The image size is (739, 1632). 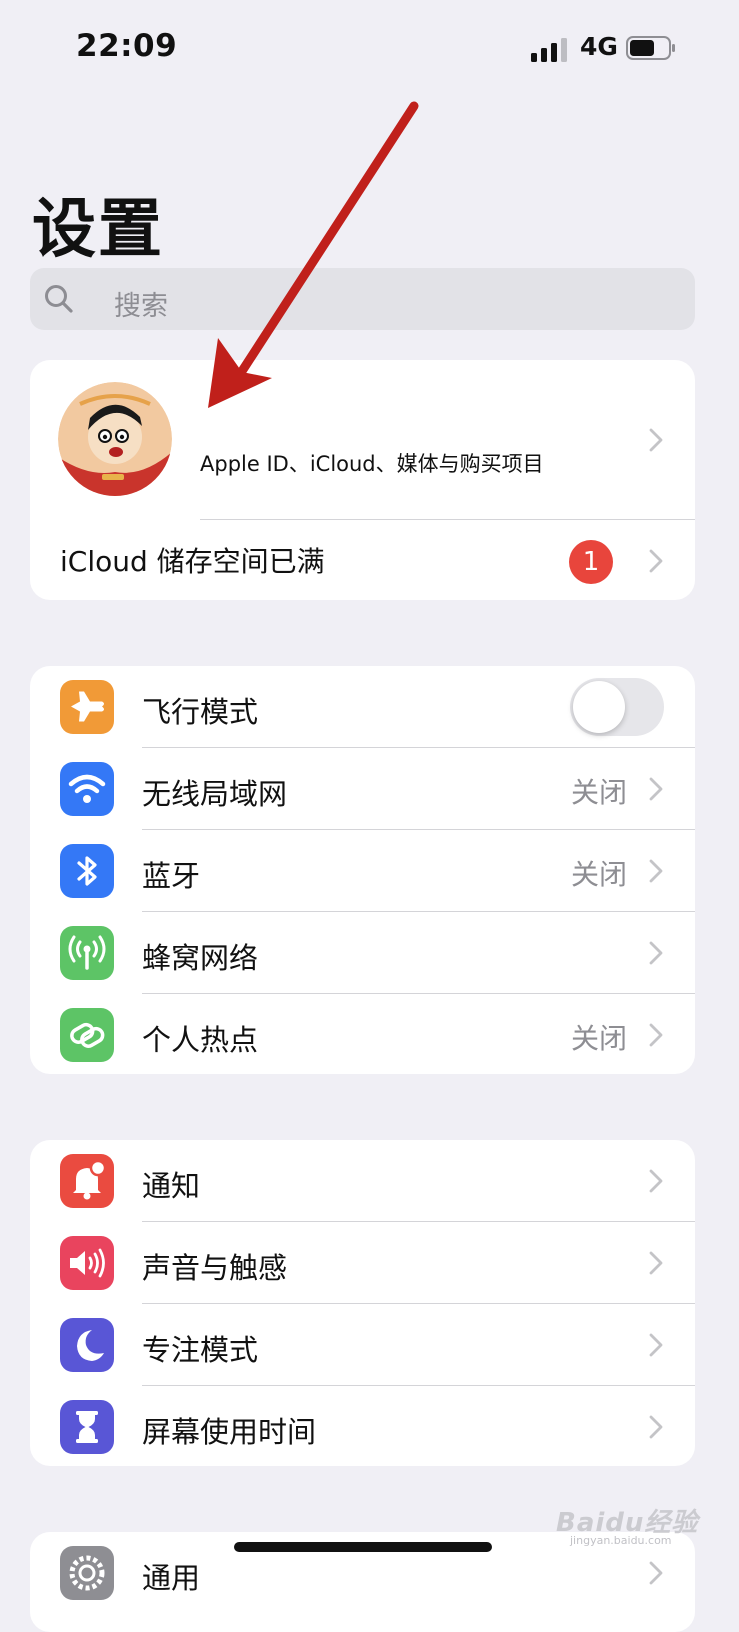 I want to click on wifi-label: 无线局域网, so click(x=215, y=794).